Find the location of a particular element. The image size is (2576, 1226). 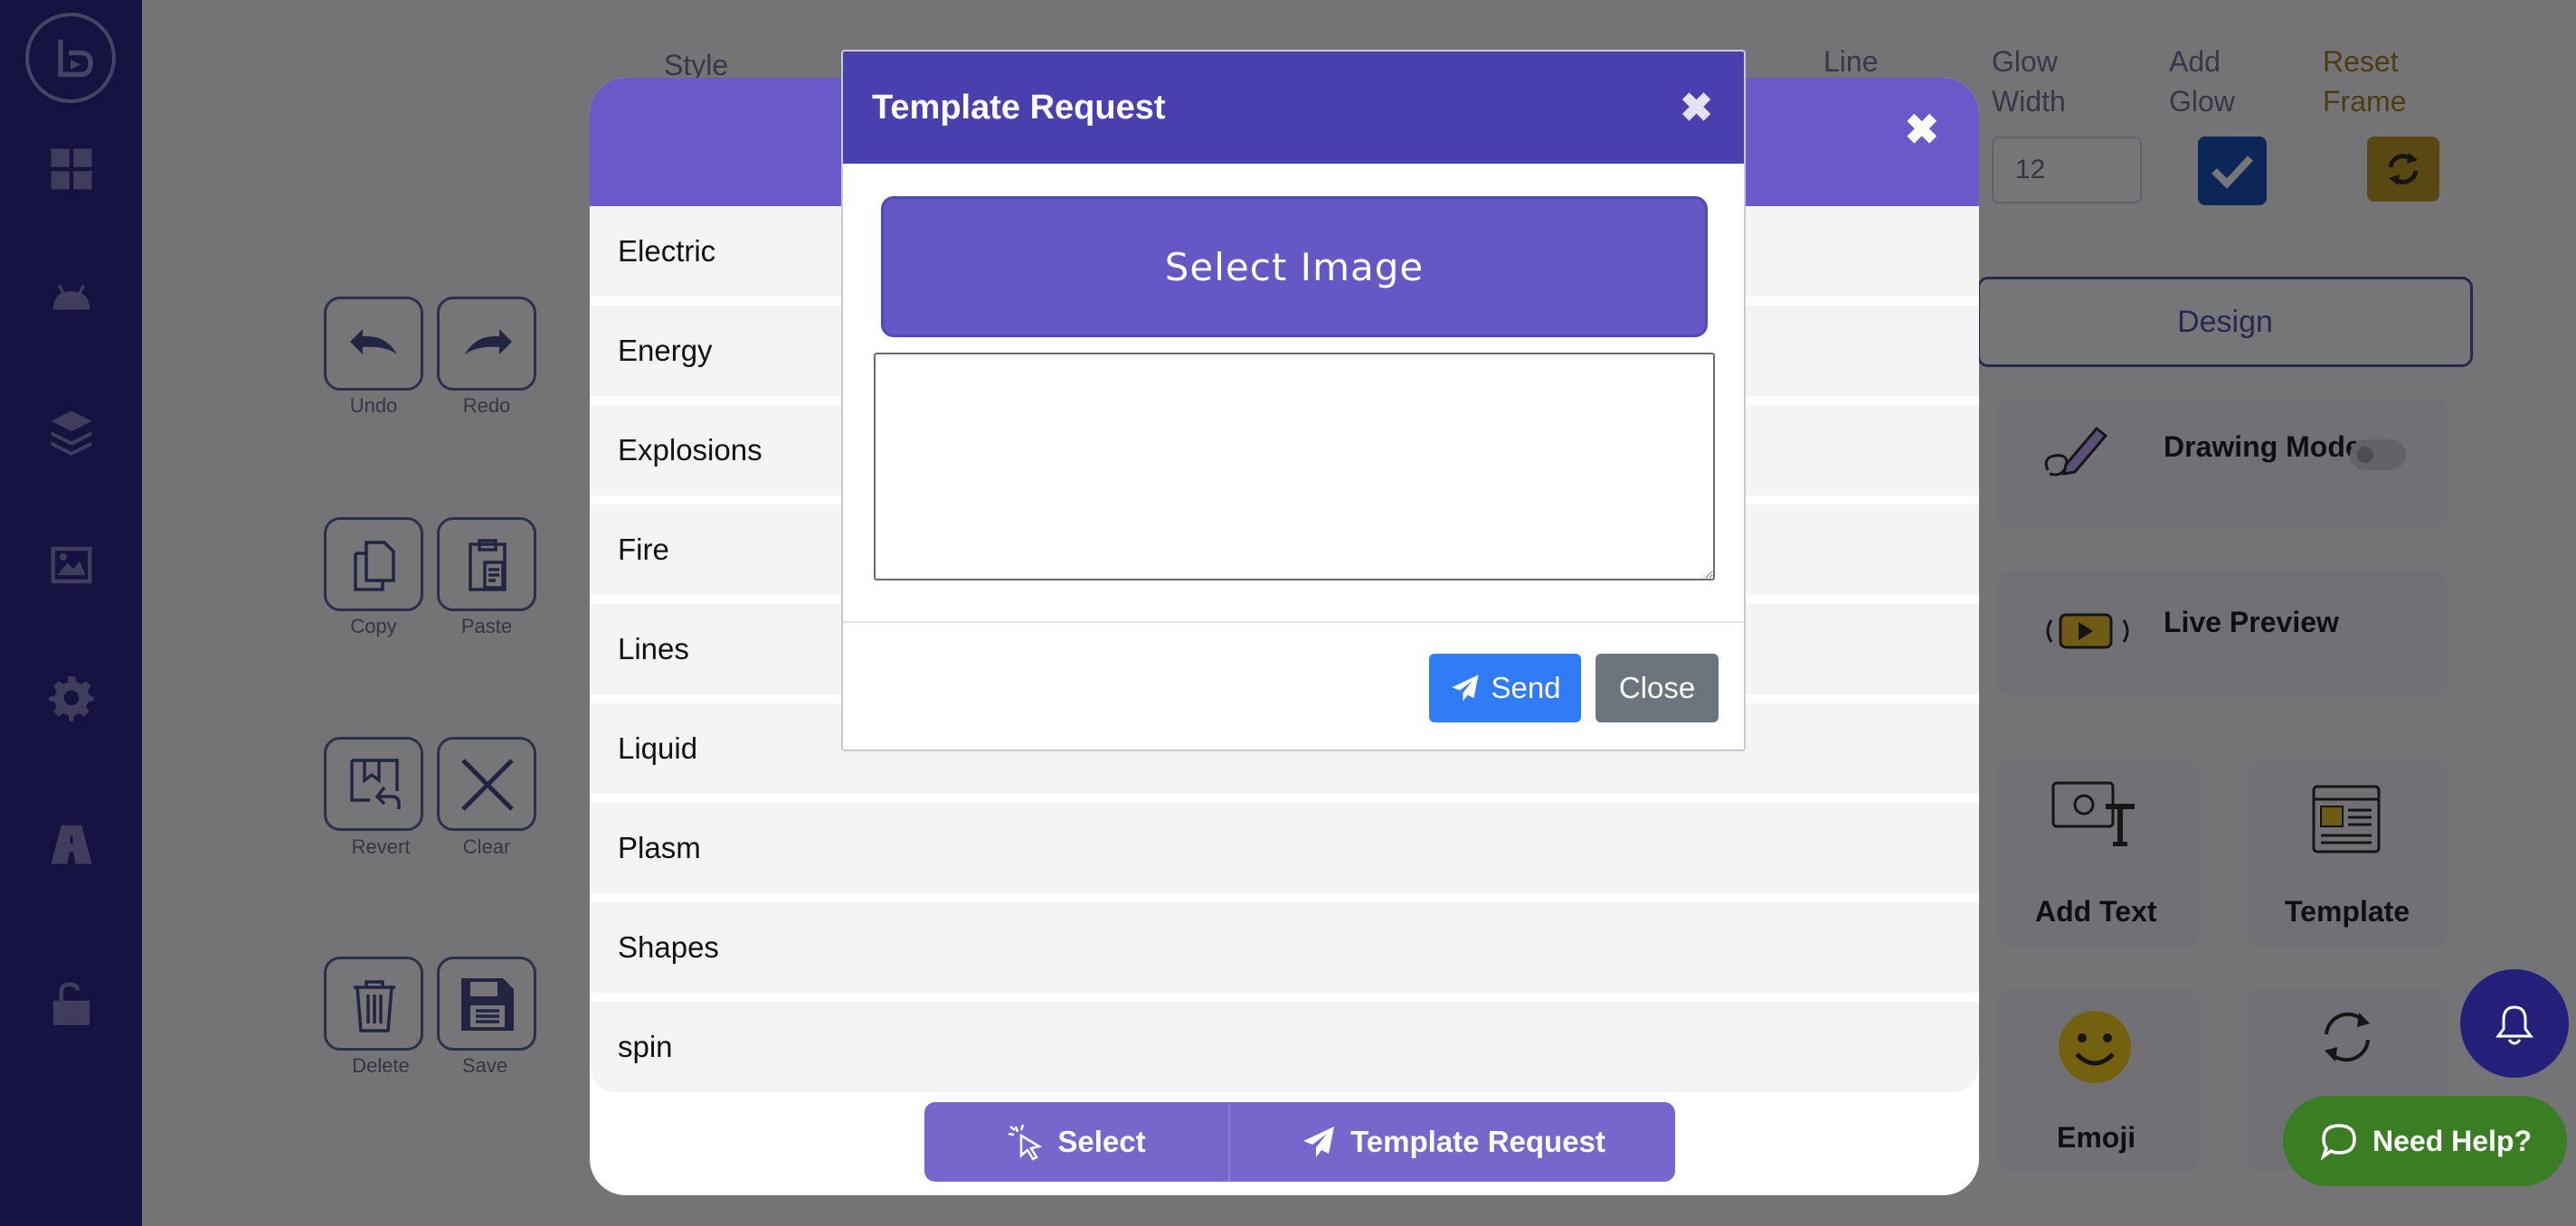

notification-button is located at coordinates (2514, 1023).